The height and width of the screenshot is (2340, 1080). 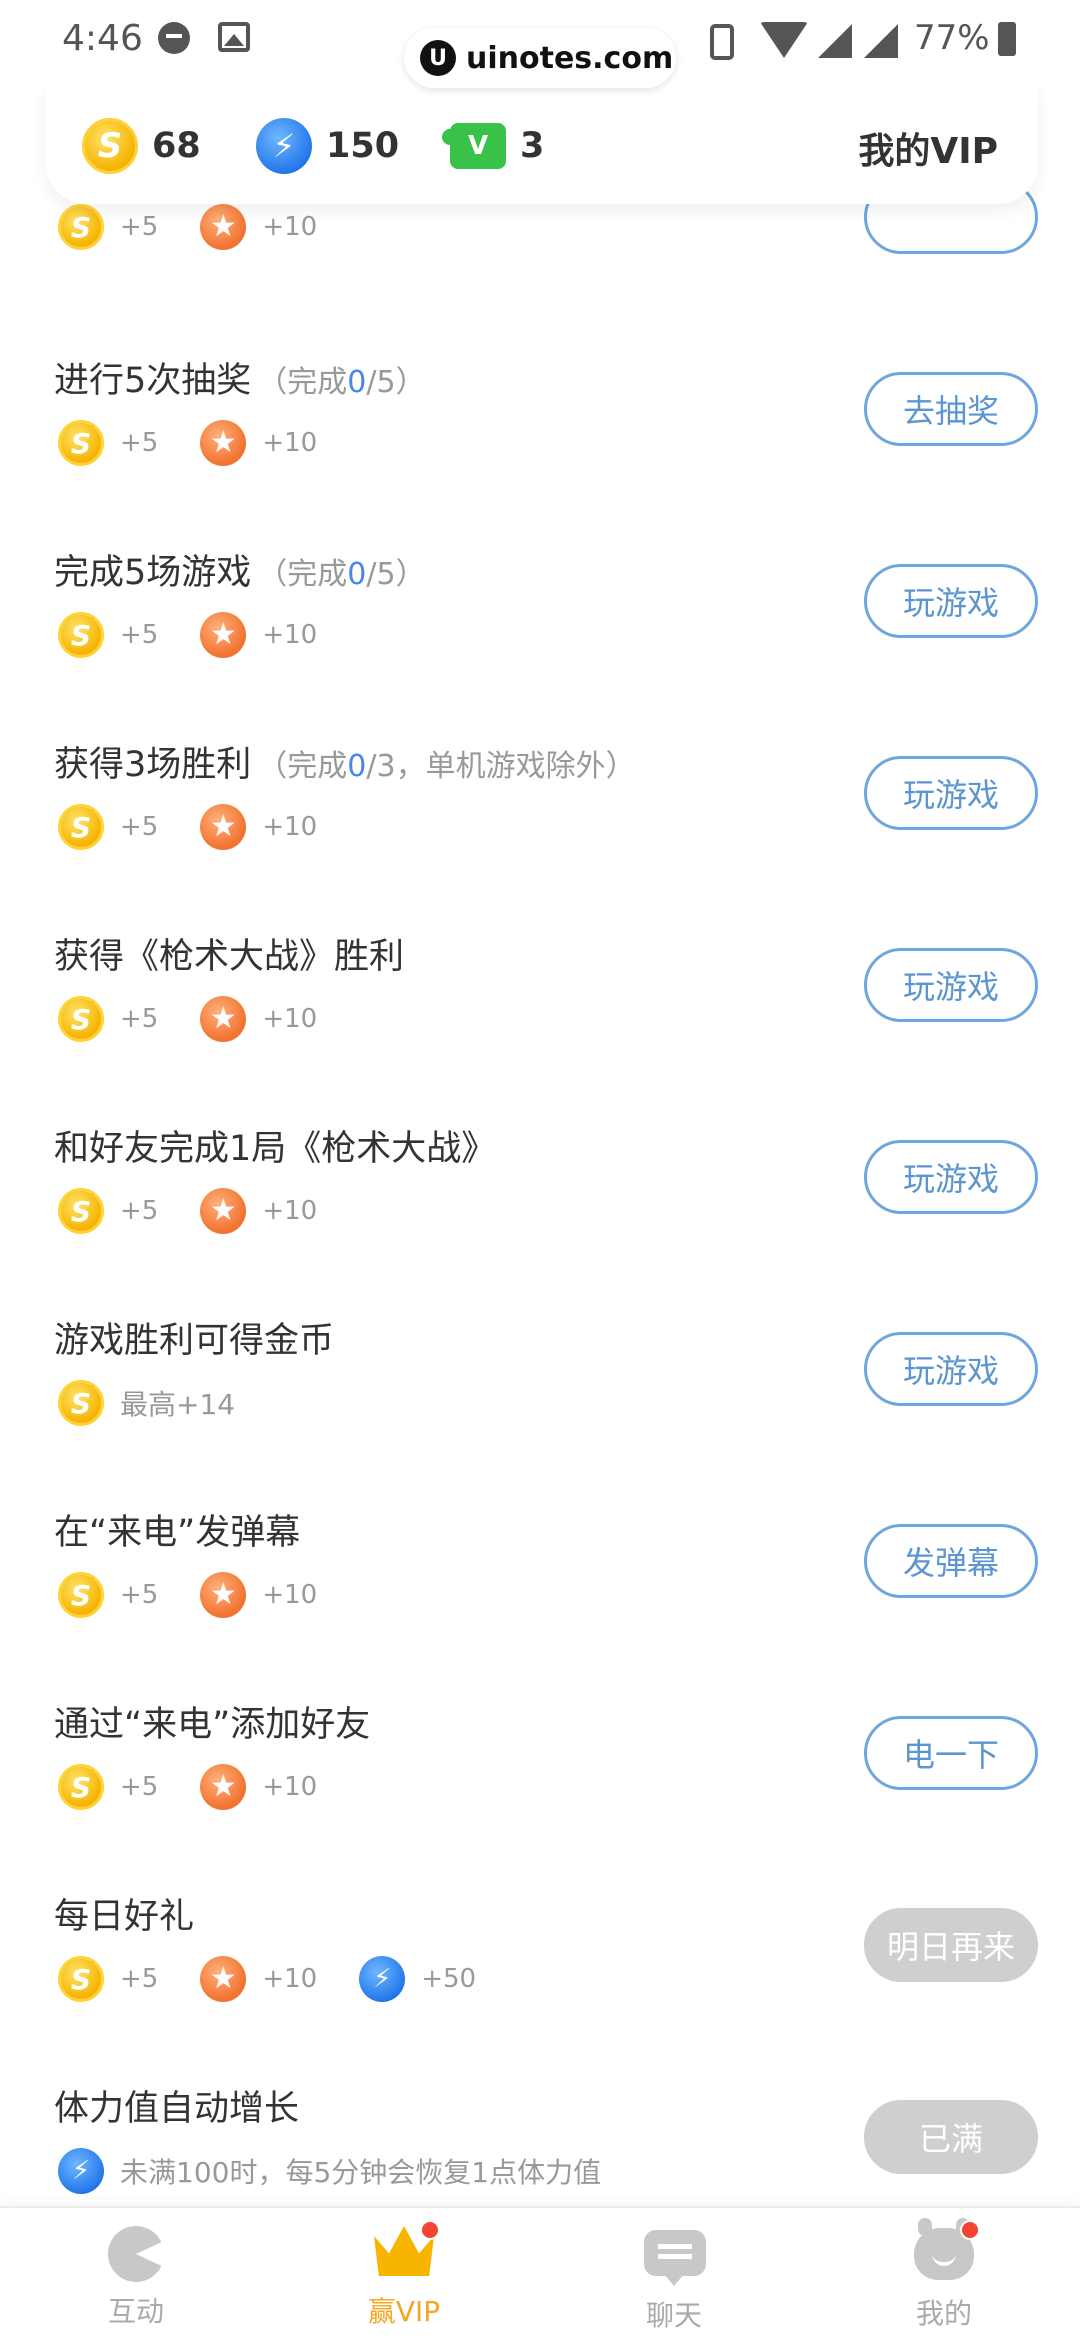 I want to click on task-row: 游戏胜利可得金币 S 最高+14 玩游戏, so click(x=540, y=1368).